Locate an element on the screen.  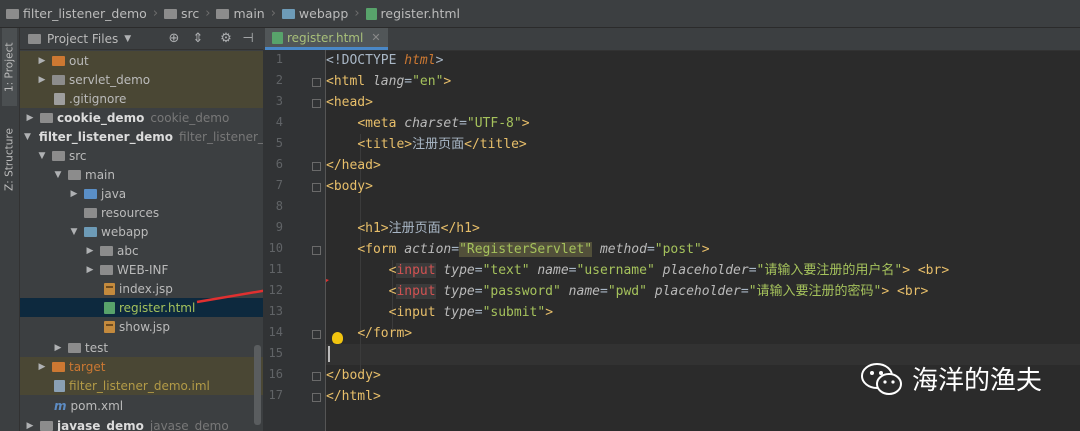
close-icon: ✕ is located at coordinates (375, 37).